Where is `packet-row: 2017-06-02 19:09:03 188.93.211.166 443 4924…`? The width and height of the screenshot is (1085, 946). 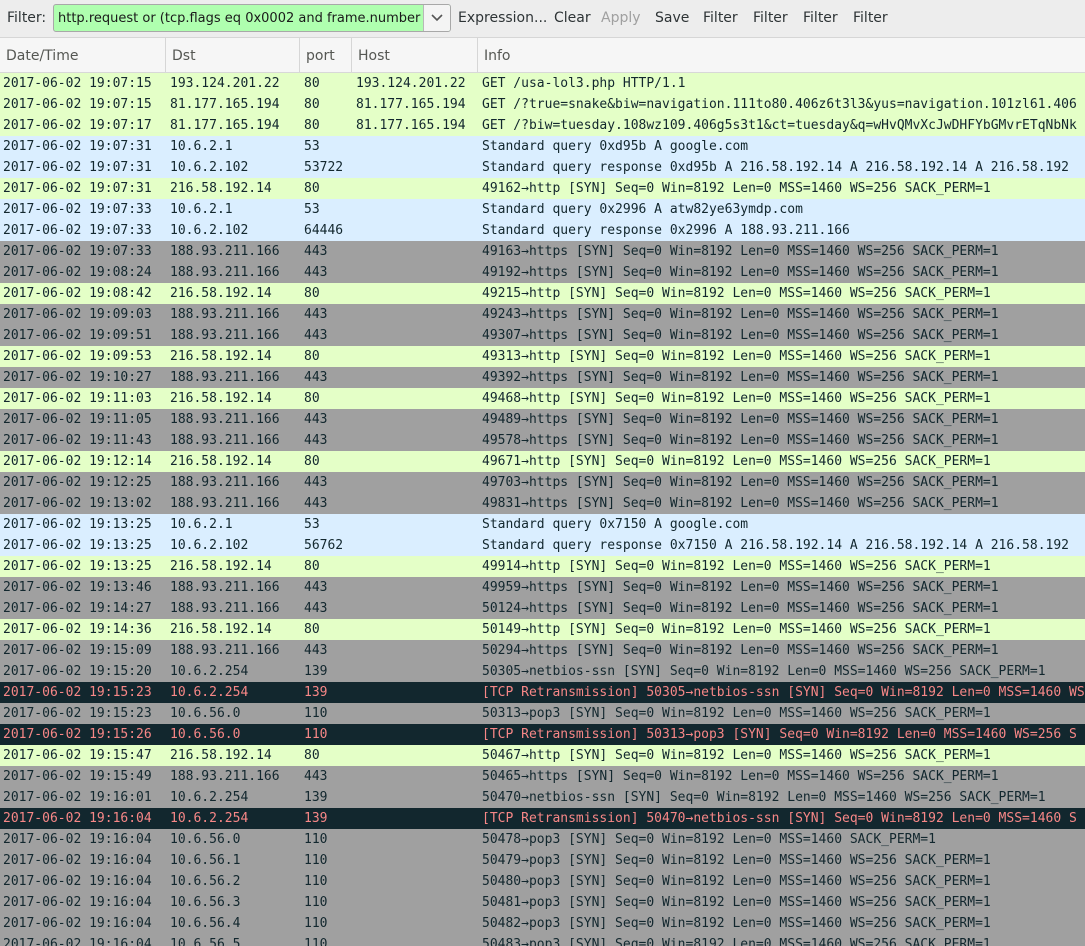
packet-row: 2017-06-02 19:09:03 188.93.211.166 443 4924… is located at coordinates (542, 314).